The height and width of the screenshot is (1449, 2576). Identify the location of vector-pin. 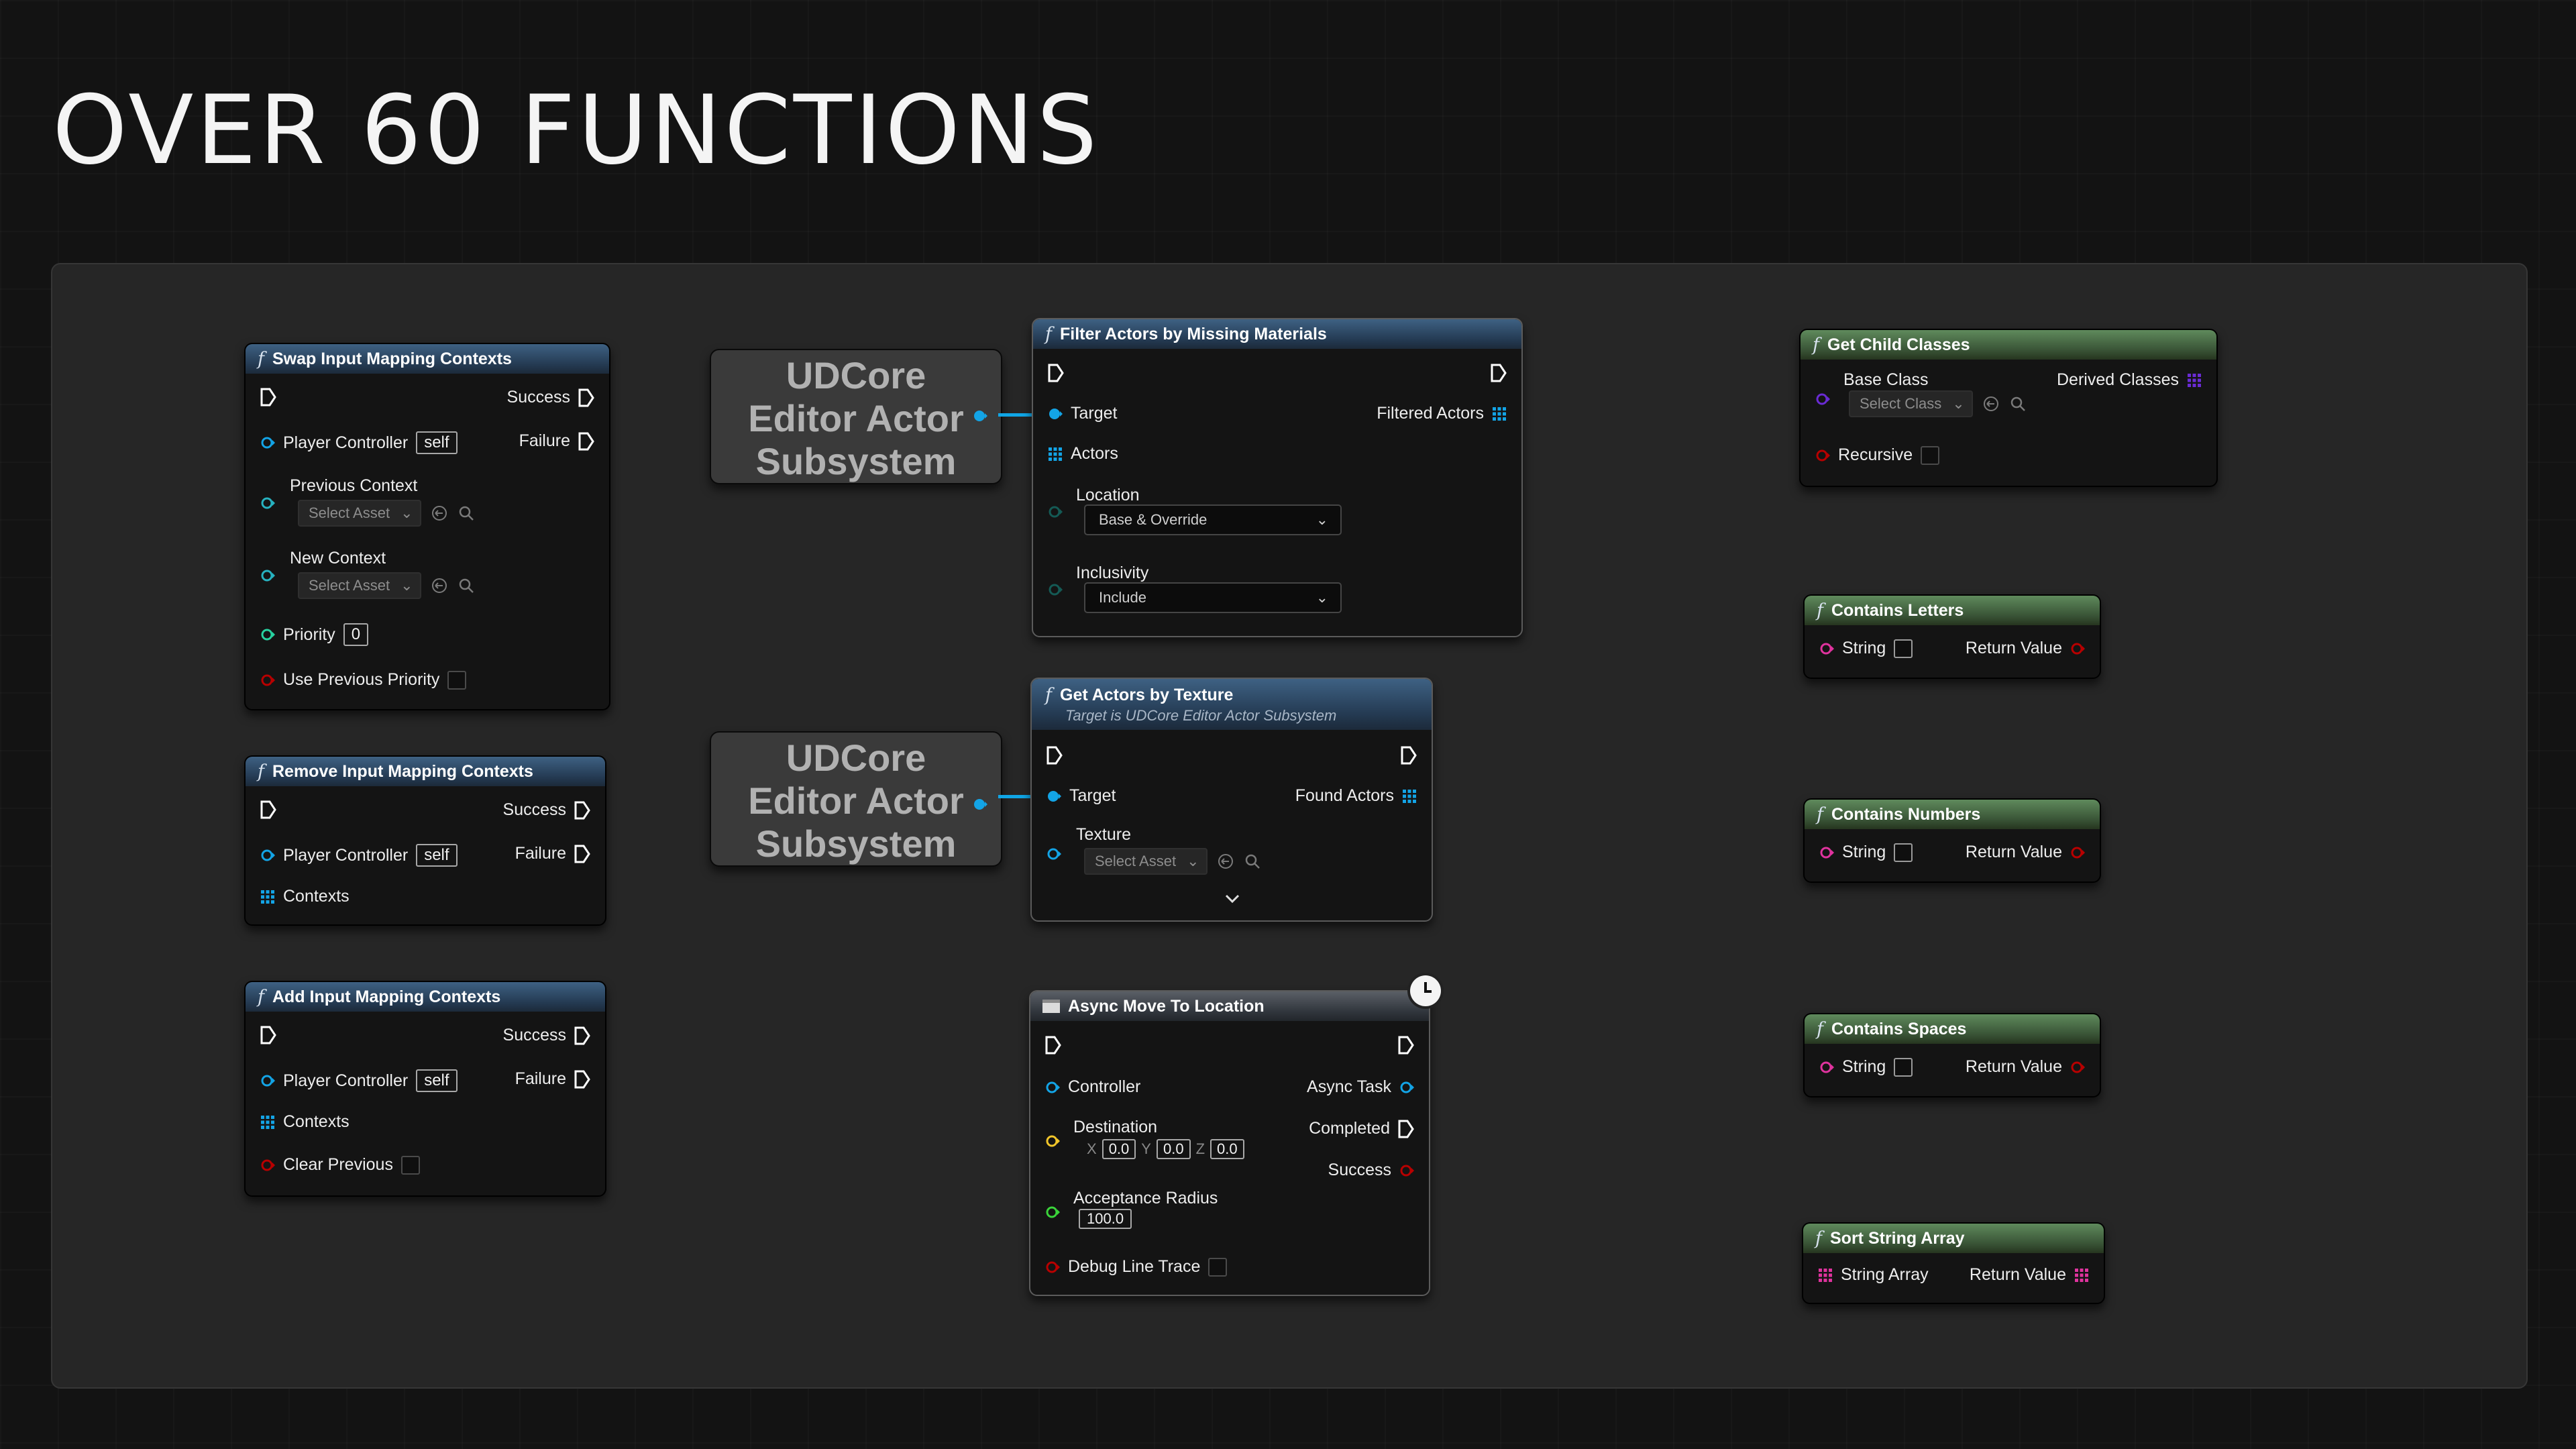
(1052, 1141).